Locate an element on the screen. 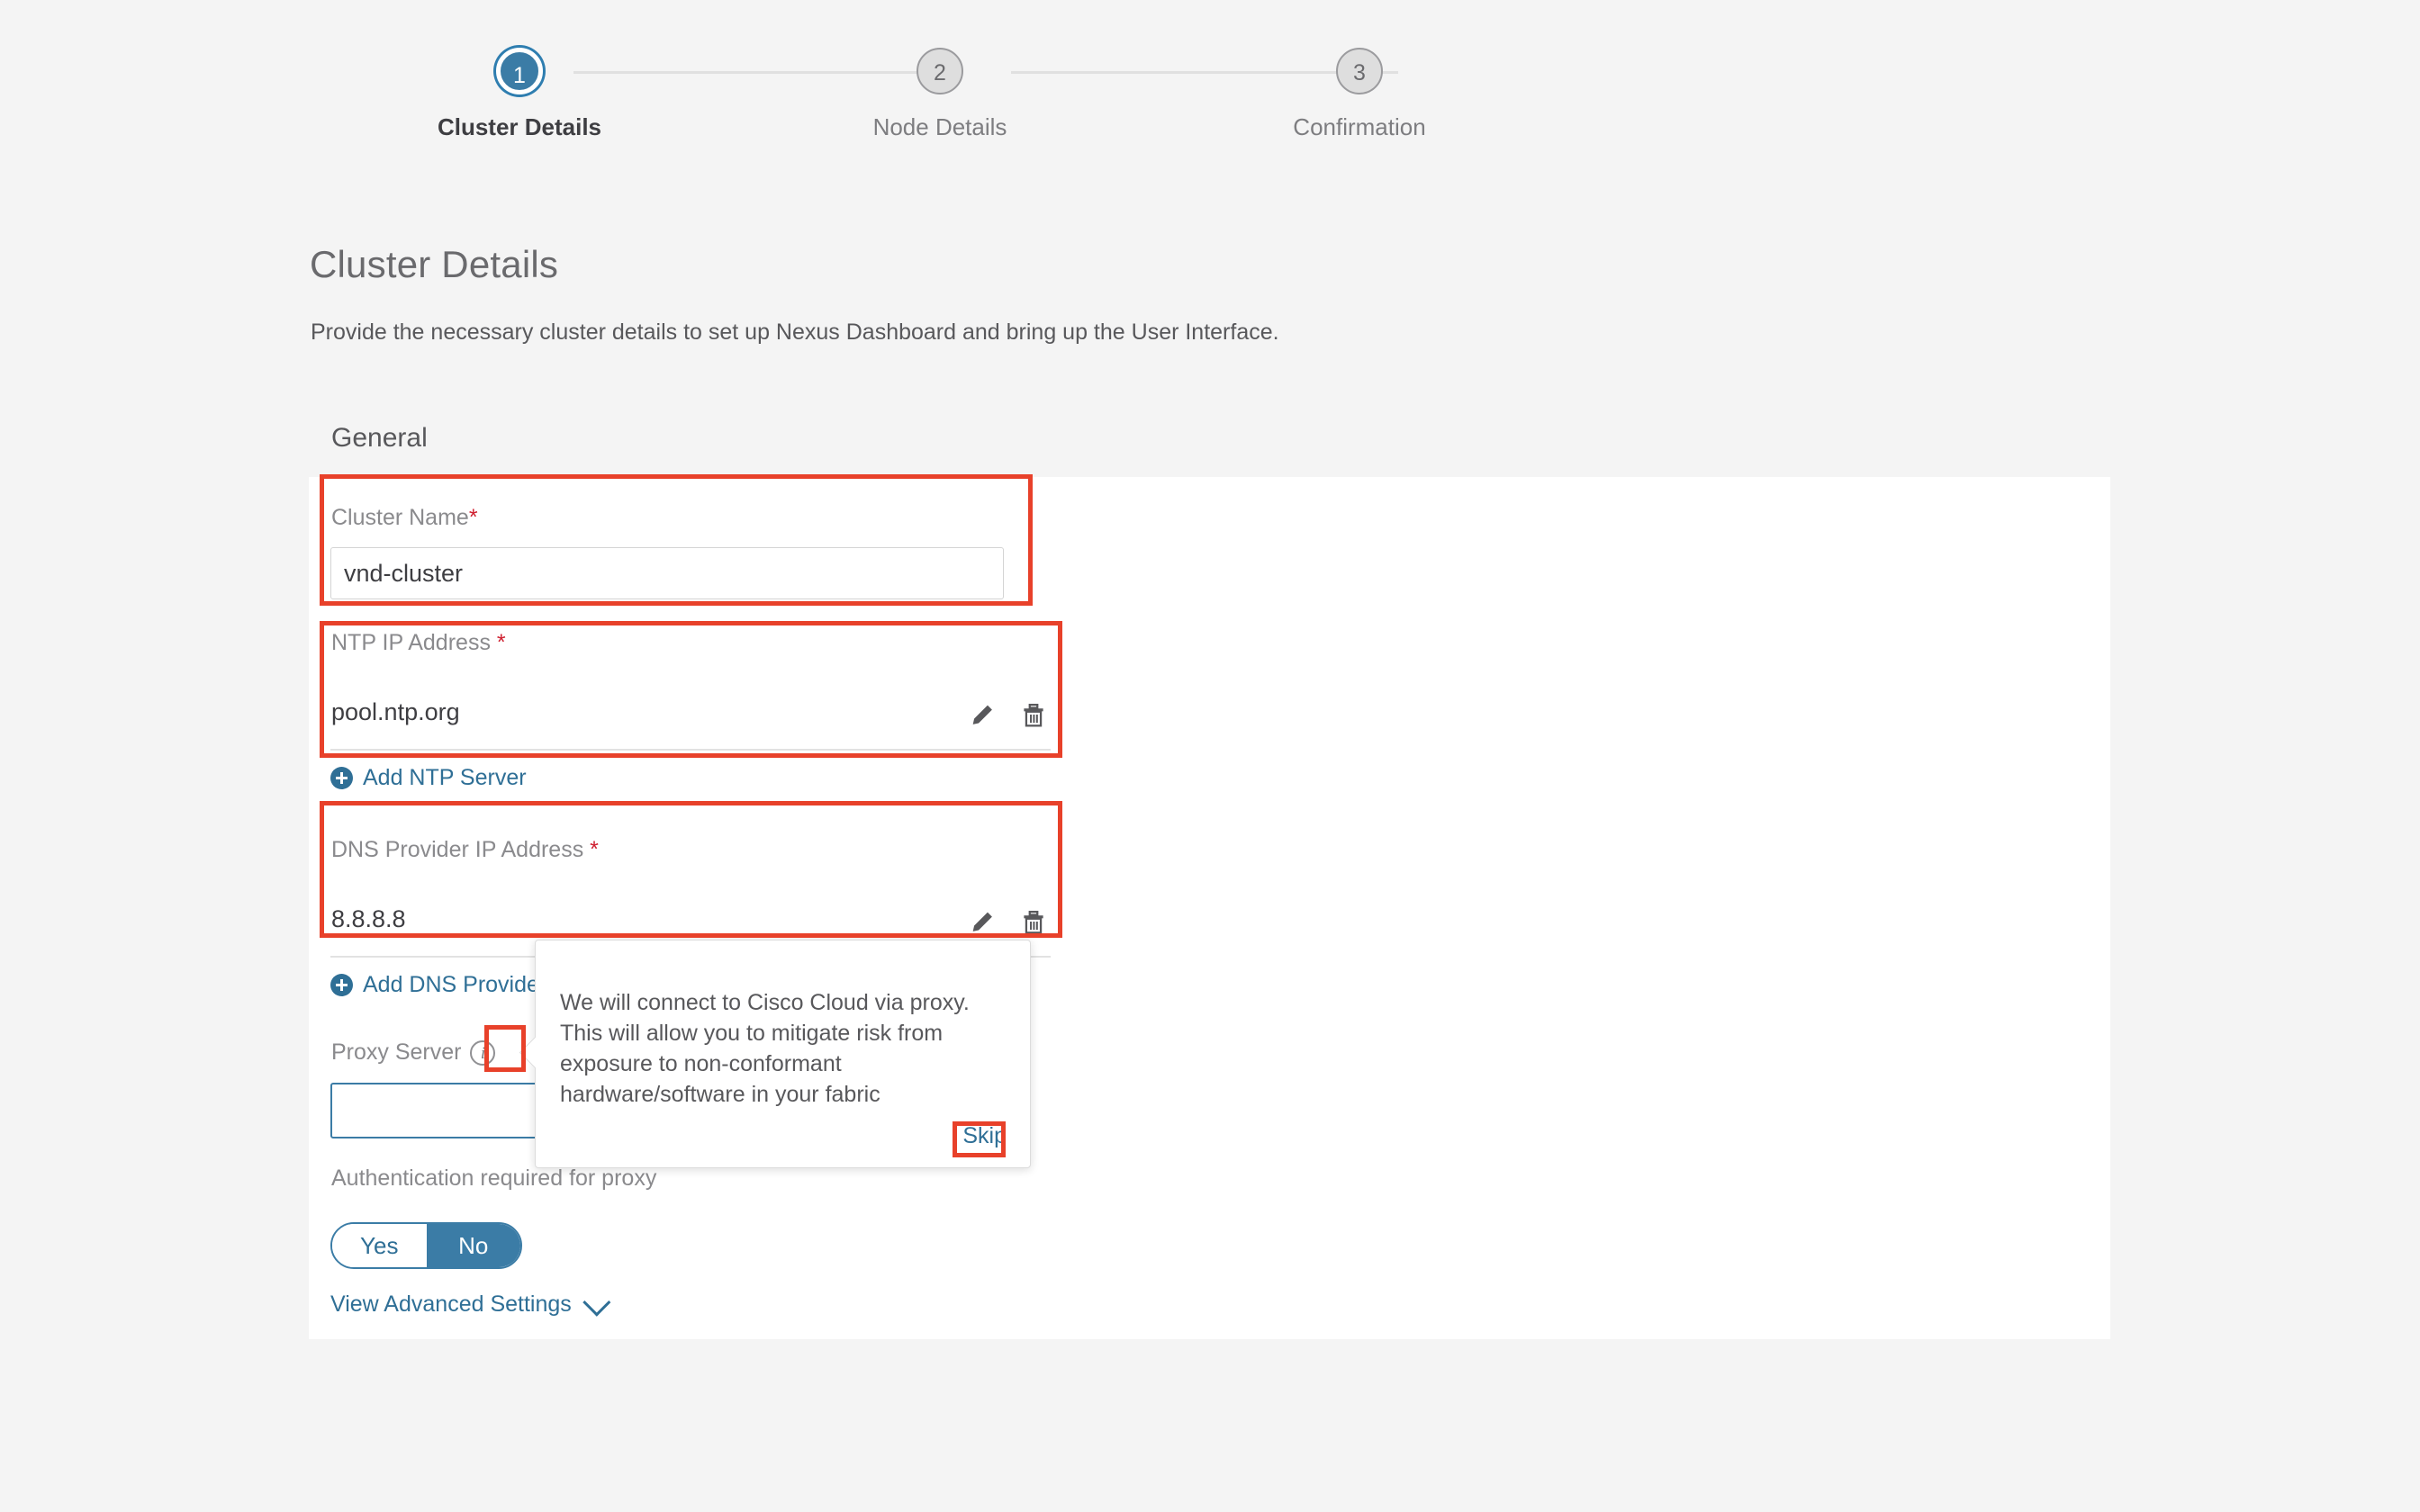 Image resolution: width=2420 pixels, height=1512 pixels. view-advanced-settings-link: View Advanced Settings is located at coordinates (471, 1303).